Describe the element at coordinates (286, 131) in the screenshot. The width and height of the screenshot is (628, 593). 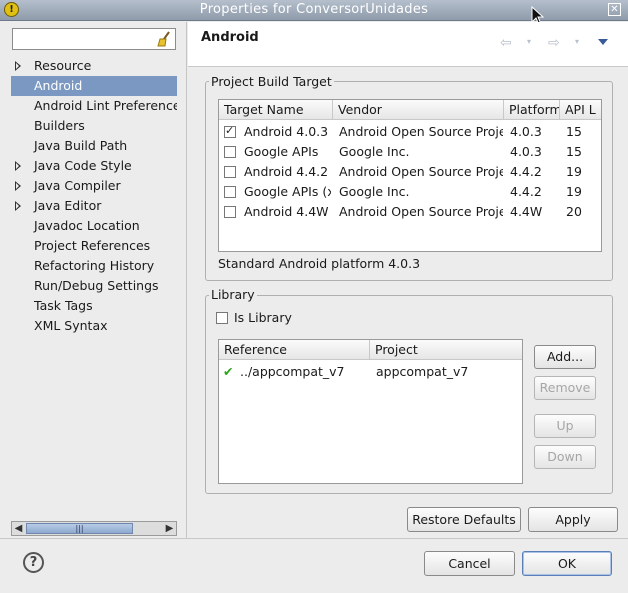
I see `target-name-cell: Android 4.0.3` at that location.